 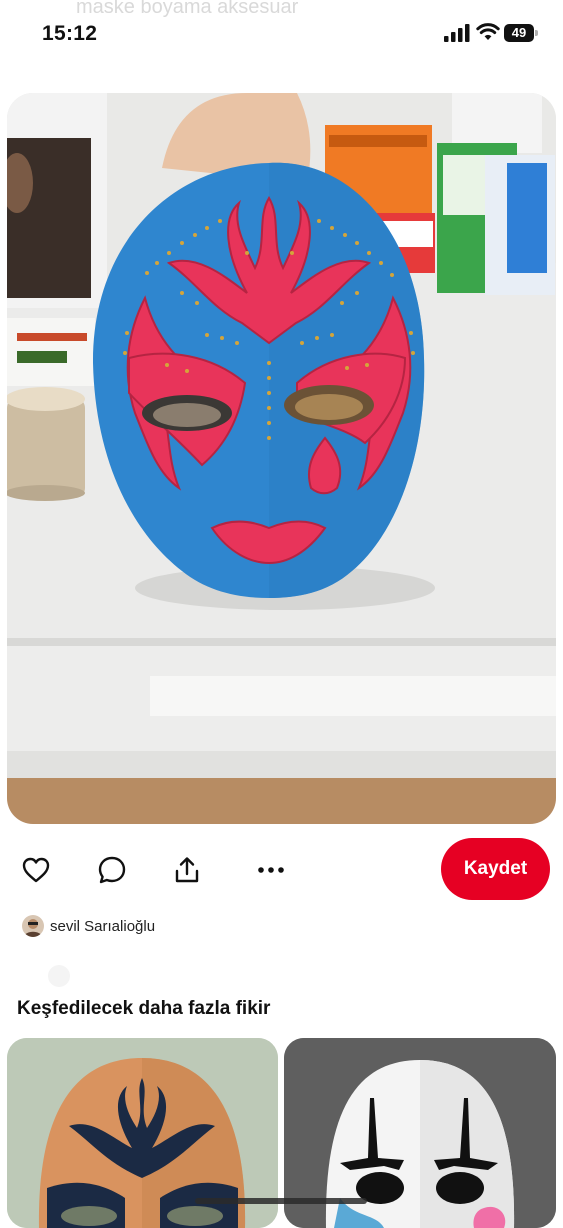 I want to click on share-button, so click(x=187, y=870).